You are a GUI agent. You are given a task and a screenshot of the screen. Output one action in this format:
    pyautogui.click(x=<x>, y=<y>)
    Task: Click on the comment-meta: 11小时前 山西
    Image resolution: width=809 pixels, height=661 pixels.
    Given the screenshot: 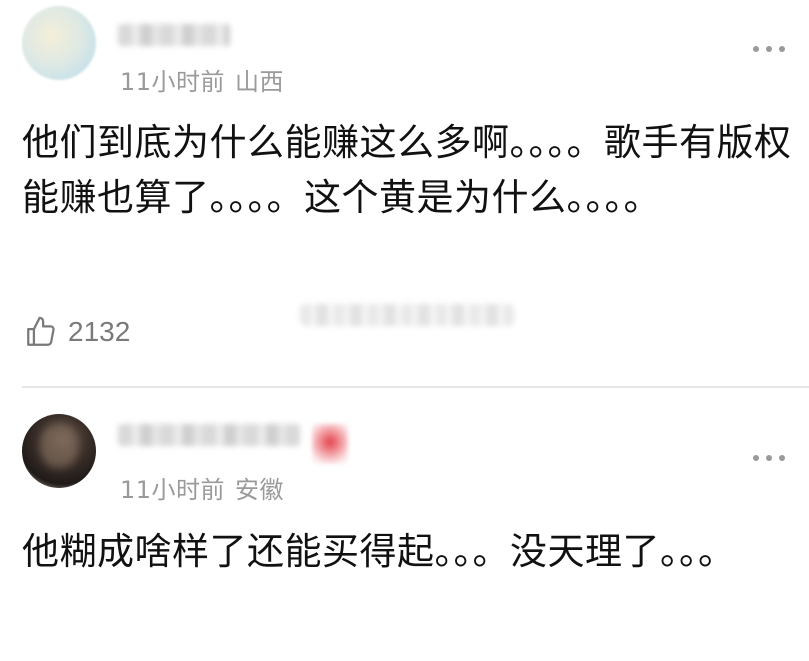 What is the action you would take?
    pyautogui.click(x=202, y=79)
    